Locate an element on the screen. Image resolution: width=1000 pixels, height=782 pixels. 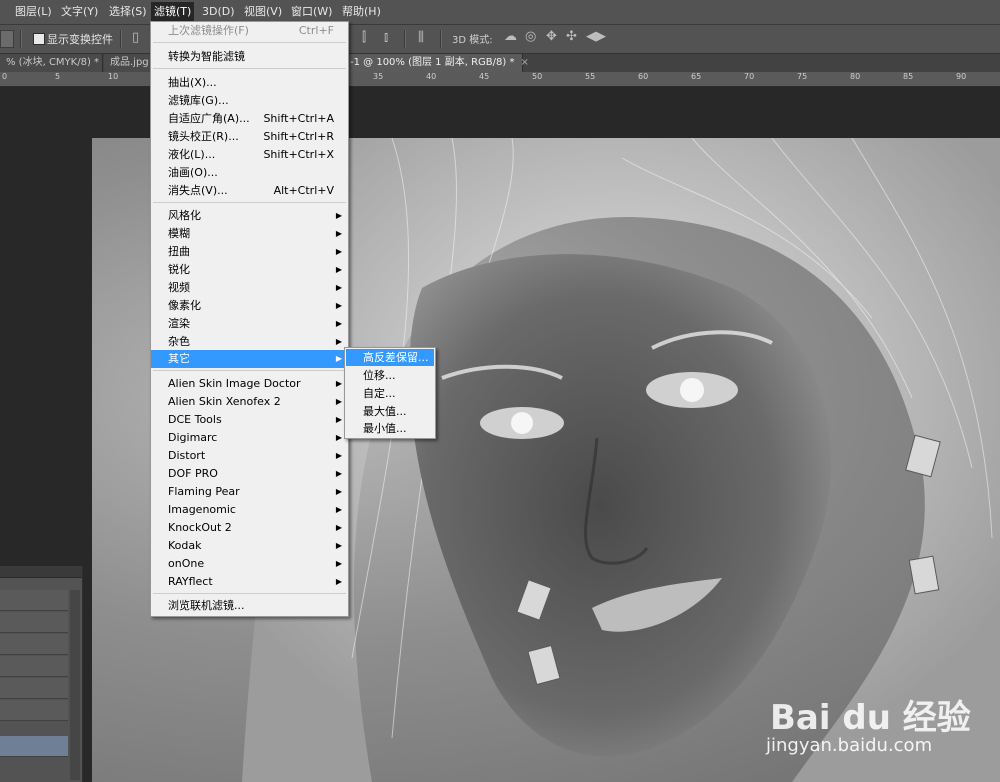
shortcut-label: Shift+Ctrl+X is located at coordinates (298, 154).